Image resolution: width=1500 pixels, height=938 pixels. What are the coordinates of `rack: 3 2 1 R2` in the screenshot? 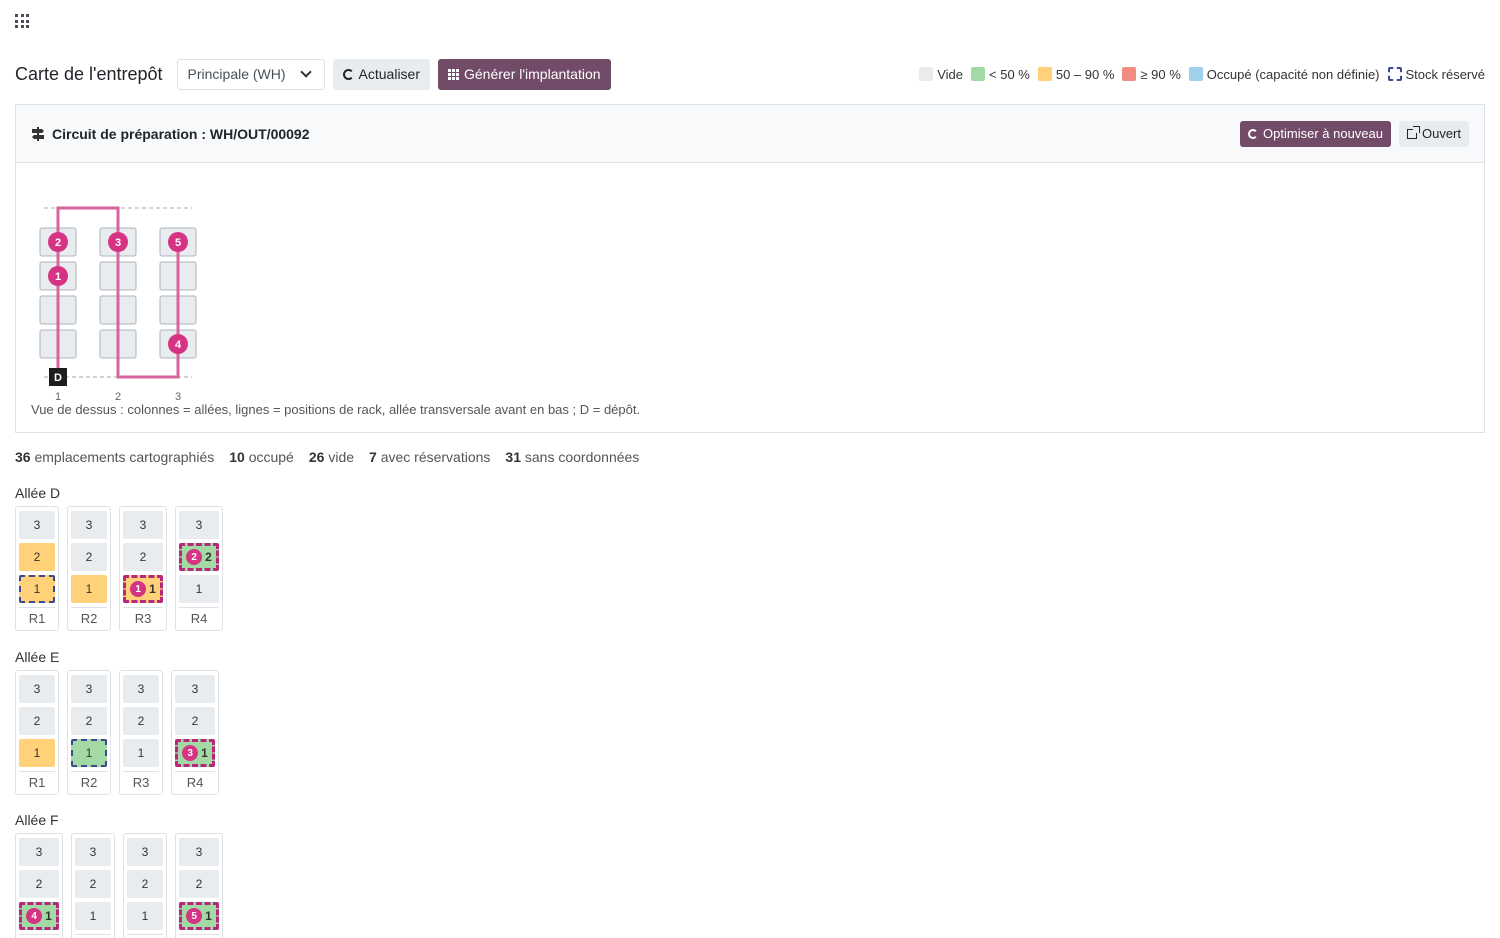 It's located at (93, 885).